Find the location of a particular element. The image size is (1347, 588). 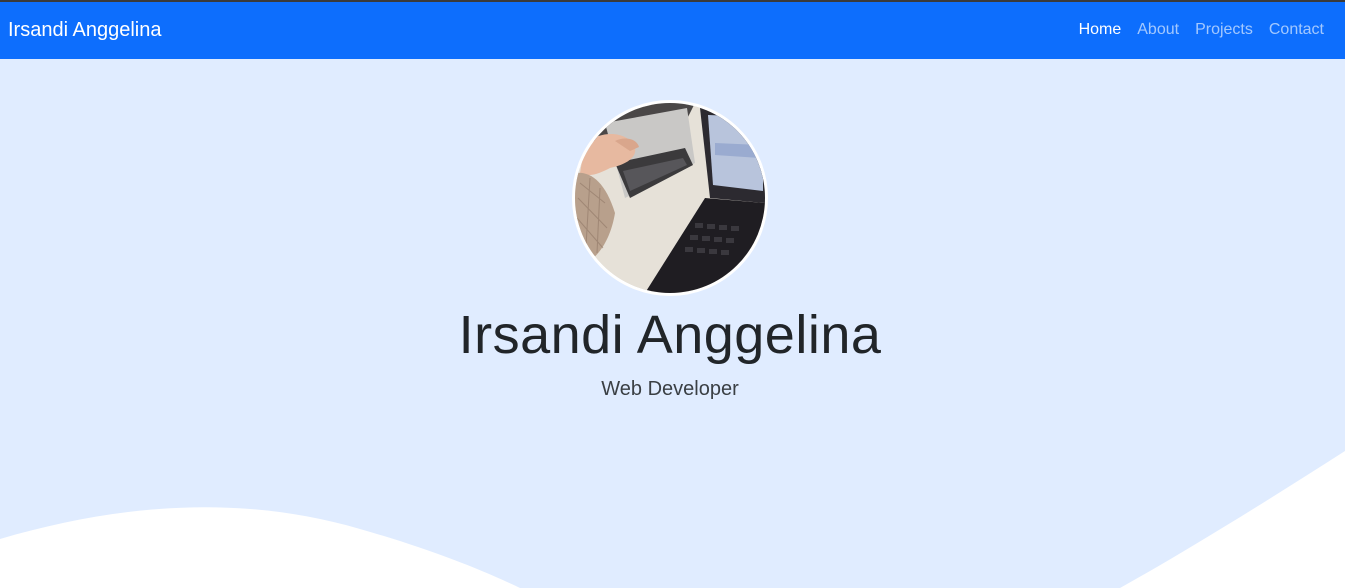

nav-link-contact: Contact is located at coordinates (1296, 30).